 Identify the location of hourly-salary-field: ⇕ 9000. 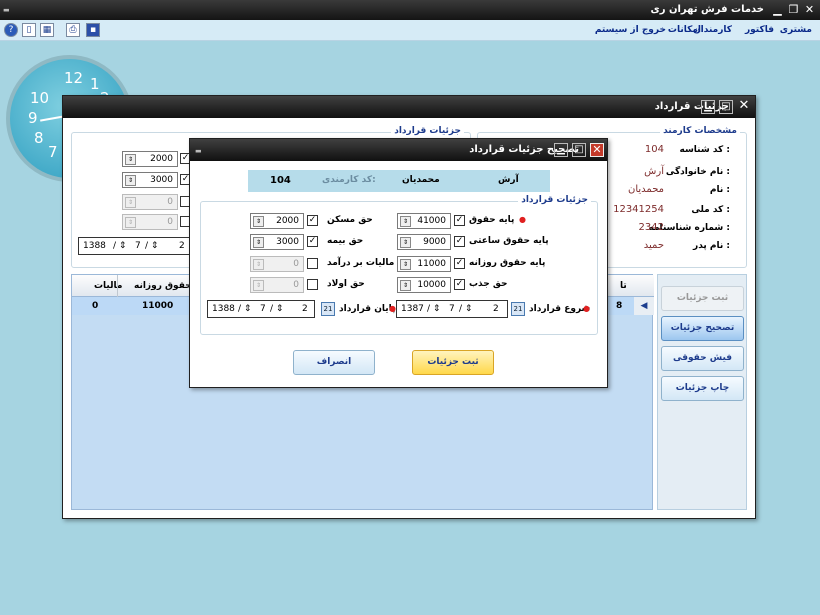
(424, 242).